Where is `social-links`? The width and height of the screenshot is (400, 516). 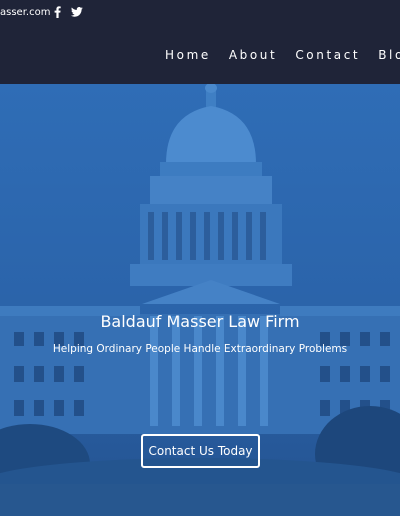 social-links is located at coordinates (68, 12).